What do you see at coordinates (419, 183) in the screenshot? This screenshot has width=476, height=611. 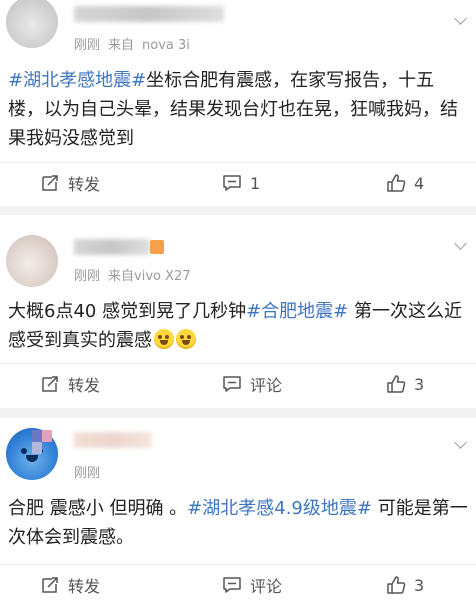 I see `like-count: 4` at bounding box center [419, 183].